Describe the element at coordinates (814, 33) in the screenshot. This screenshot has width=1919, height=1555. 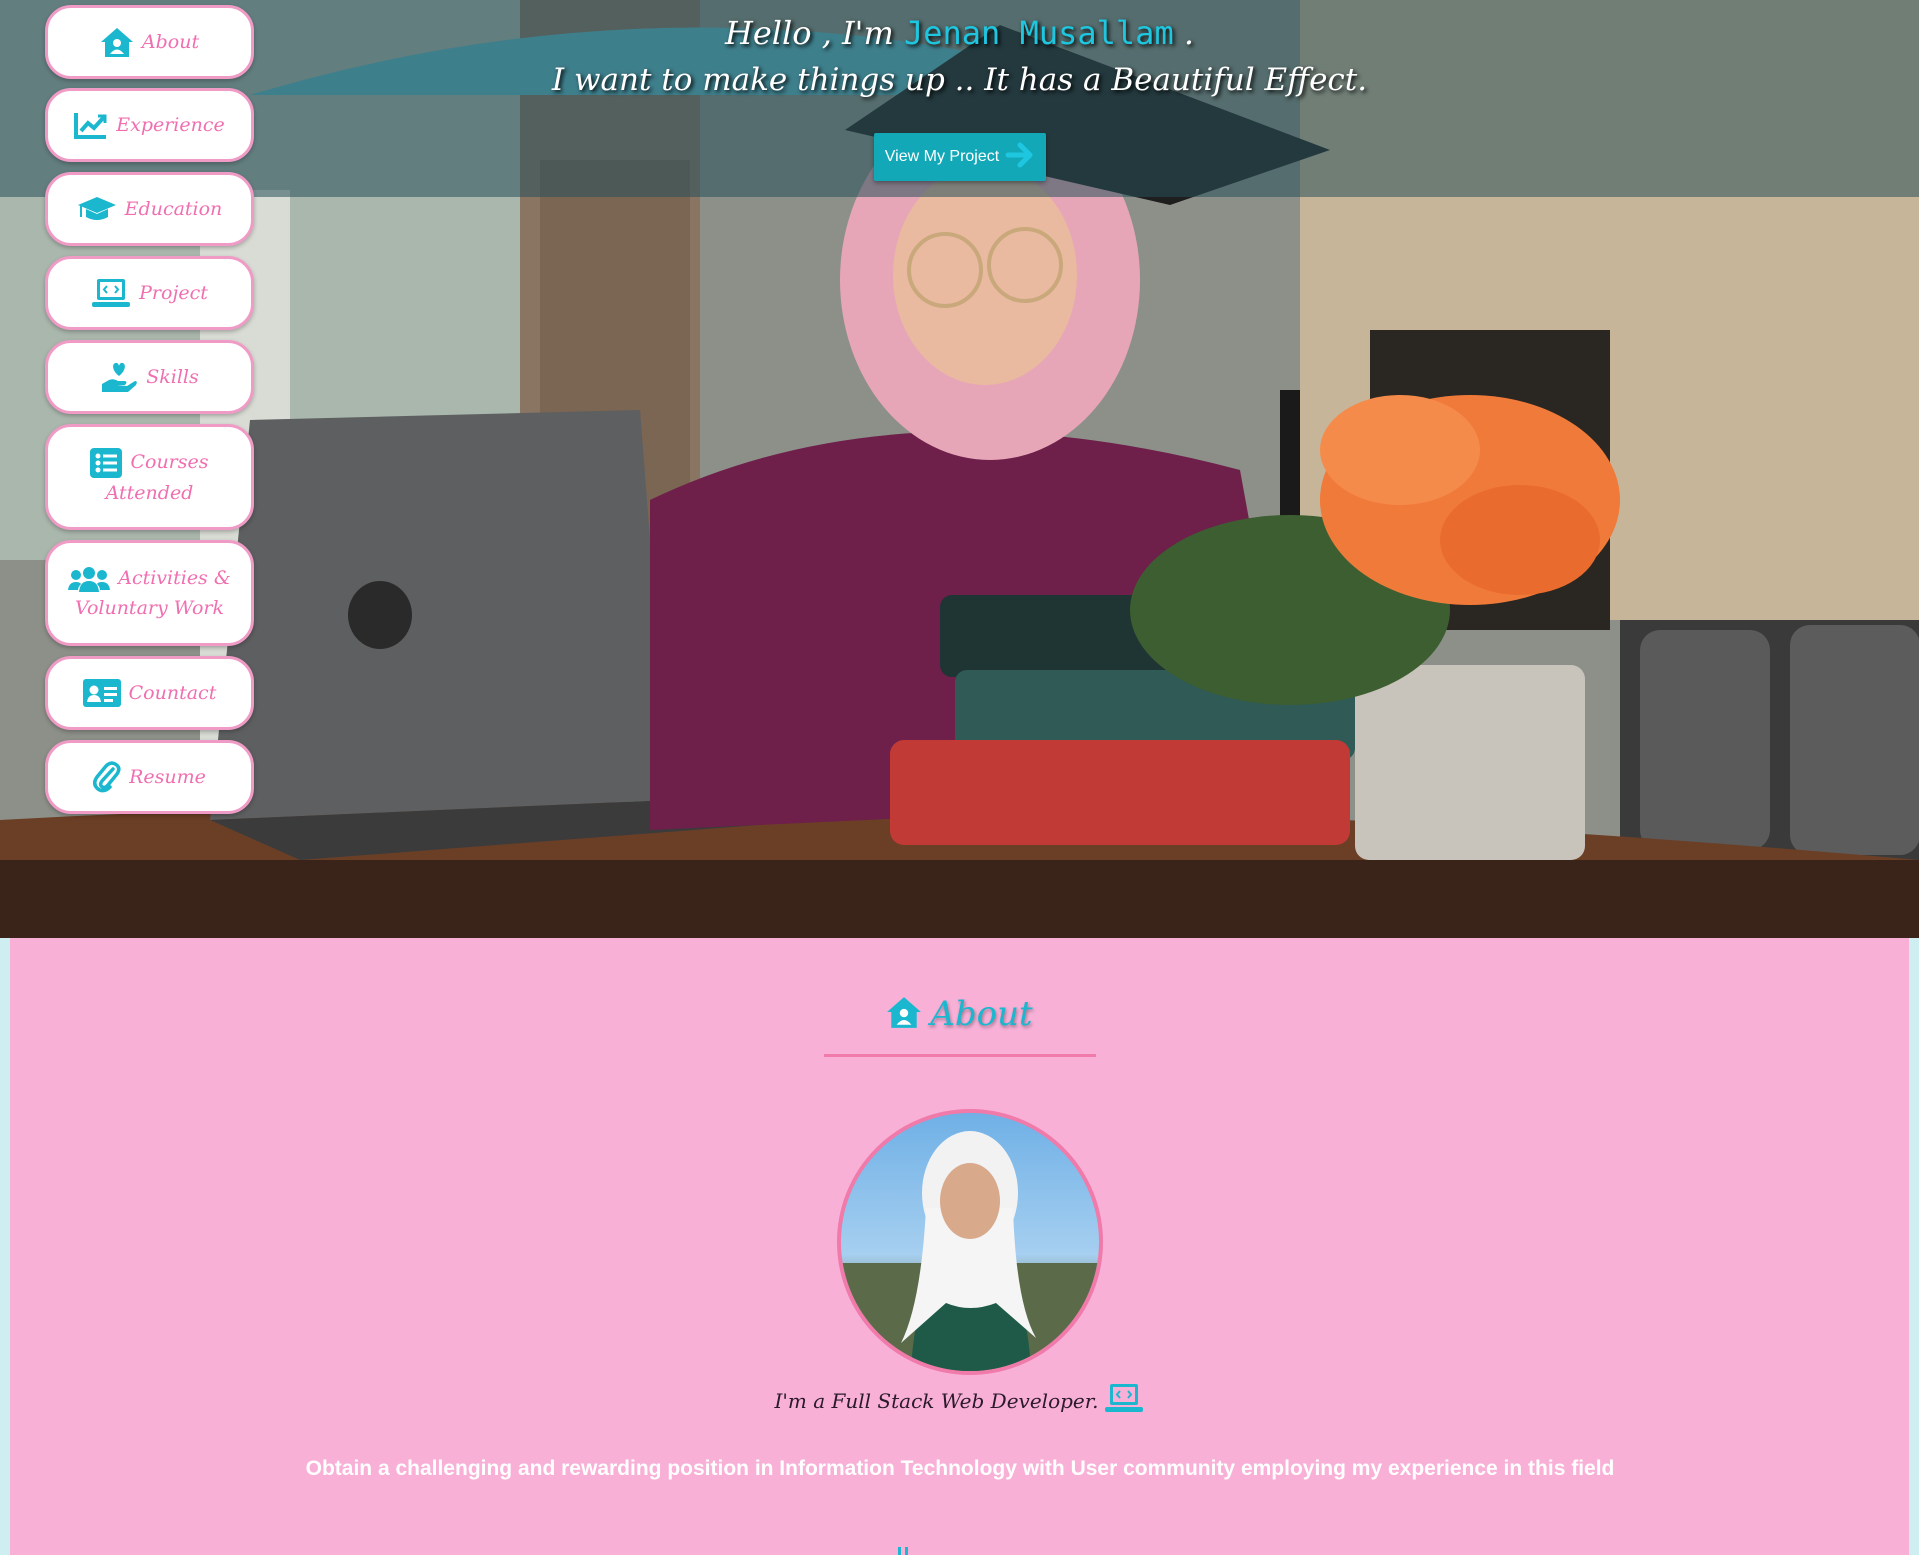
I see `hero-greeting-text: Hello , I'm` at that location.